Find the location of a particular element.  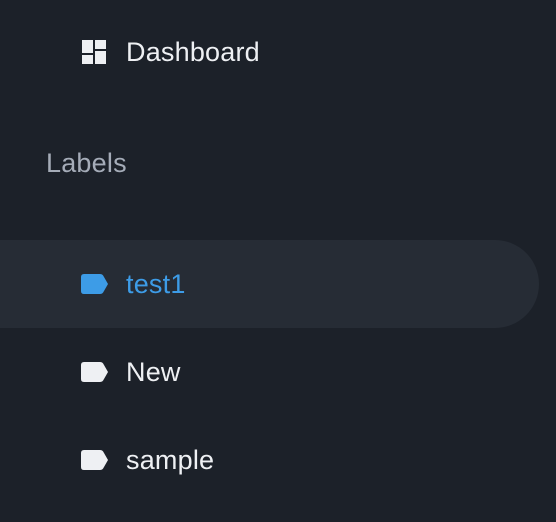

sidebar-item-label: Dashboard is located at coordinates (193, 51).